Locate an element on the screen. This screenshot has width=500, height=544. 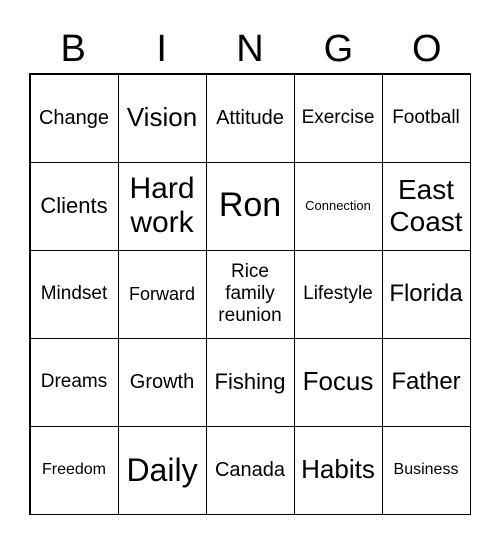
bingo-cell: Change is located at coordinates (74, 118).